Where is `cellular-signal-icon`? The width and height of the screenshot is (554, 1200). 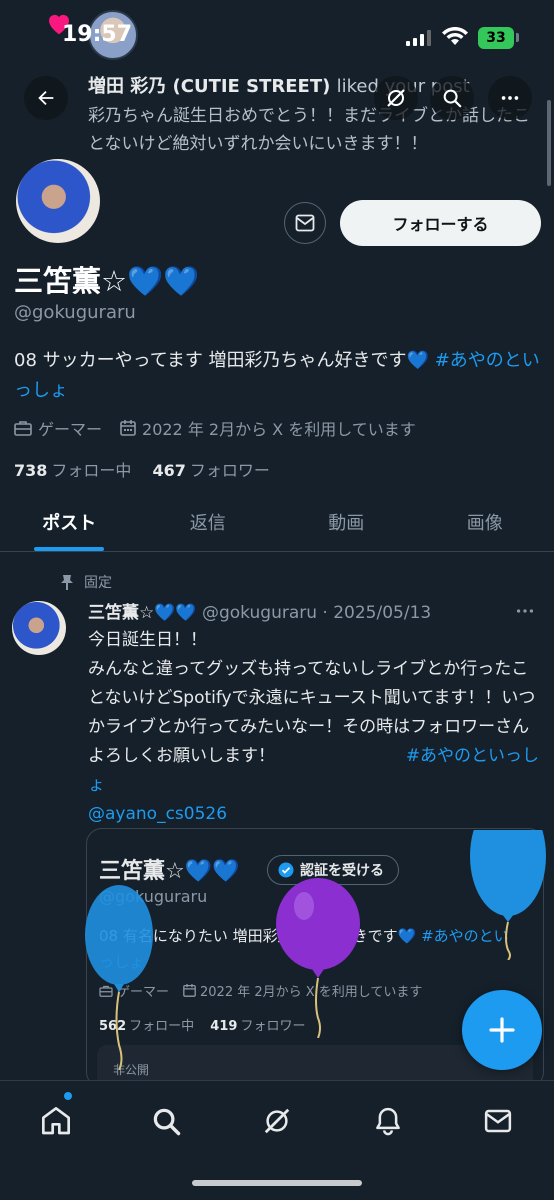 cellular-signal-icon is located at coordinates (418, 38).